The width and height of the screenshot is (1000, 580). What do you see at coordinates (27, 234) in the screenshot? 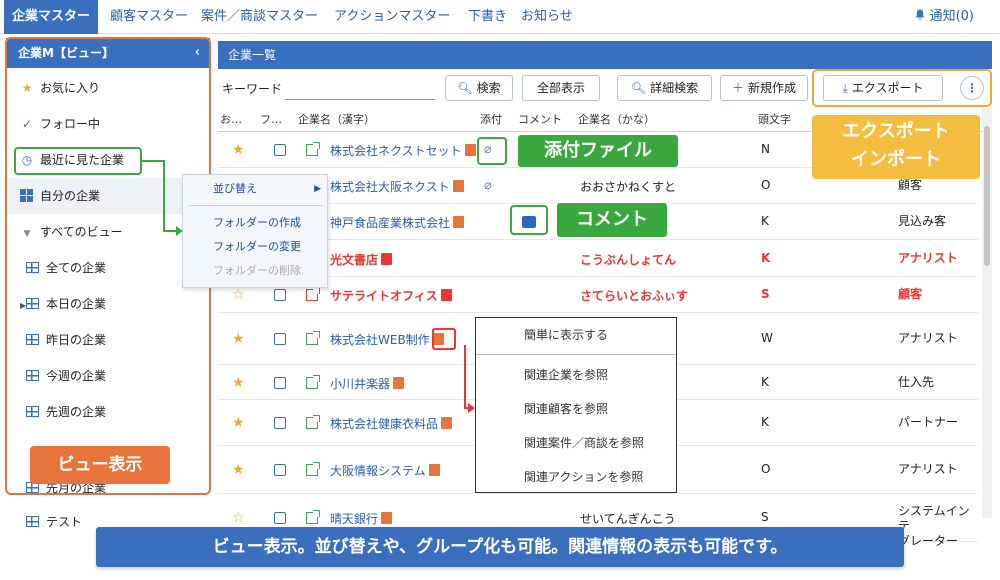
I see `caret-down-icon: ▼` at bounding box center [27, 234].